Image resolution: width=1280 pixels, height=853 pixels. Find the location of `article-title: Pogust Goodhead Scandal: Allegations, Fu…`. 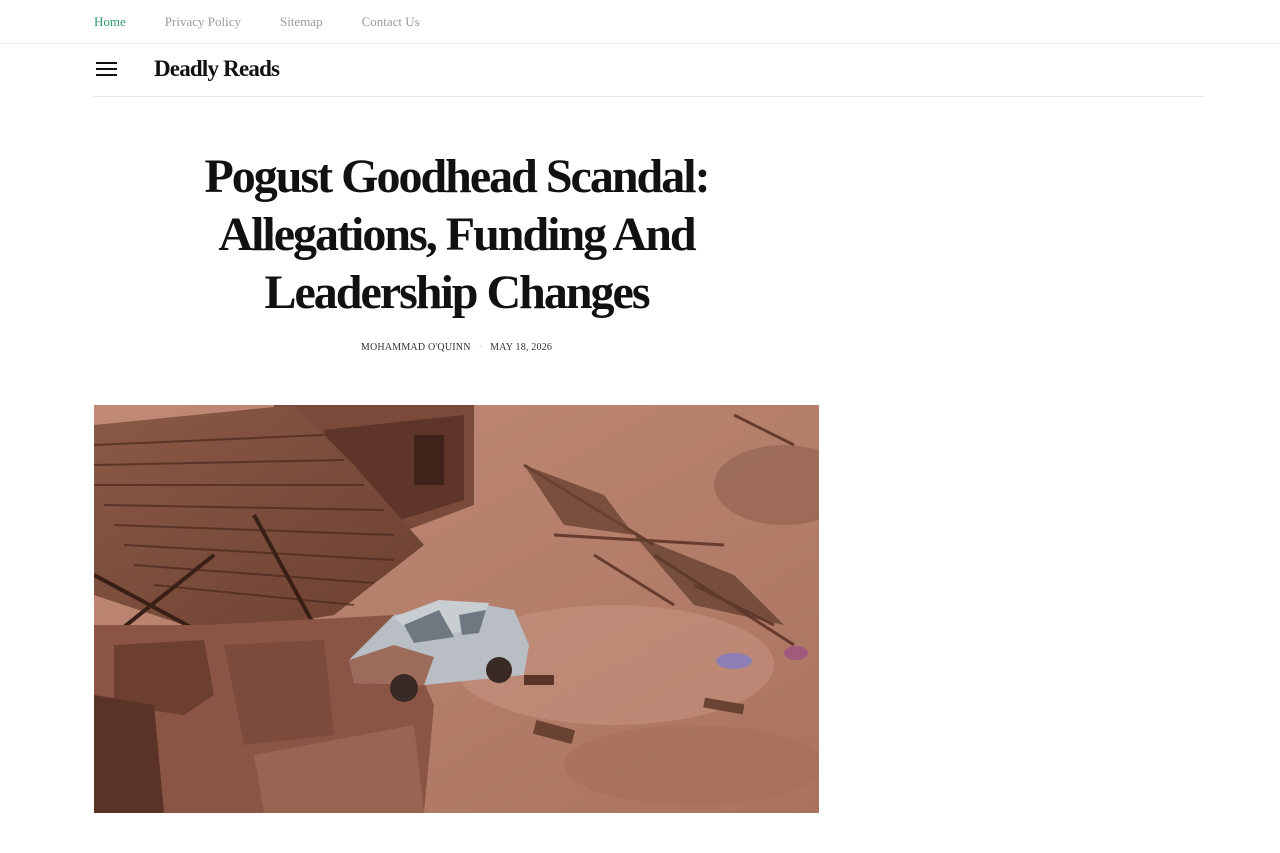

article-title: Pogust Goodhead Scandal: Allegations, Fu… is located at coordinates (457, 234).